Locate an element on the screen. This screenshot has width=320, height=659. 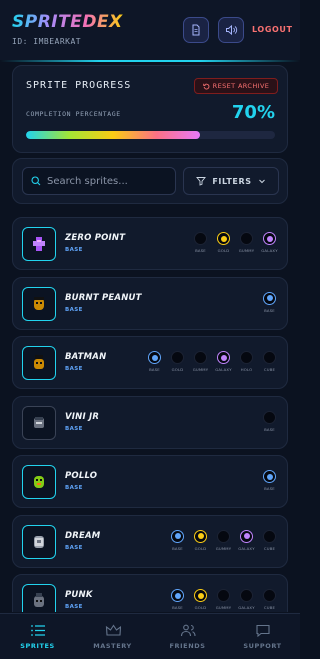
search-input is located at coordinates (107, 181).